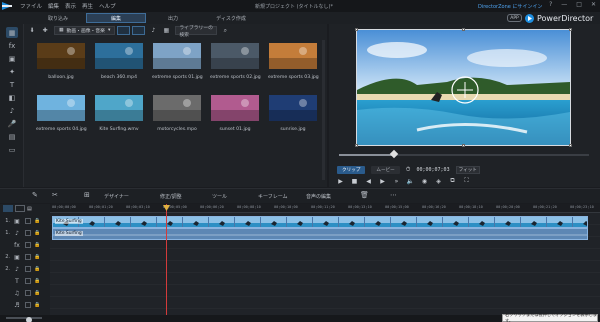 This screenshot has height=322, width=600. Describe the element at coordinates (393, 195) in the screenshot. I see `more-icon: ⋯` at that location.